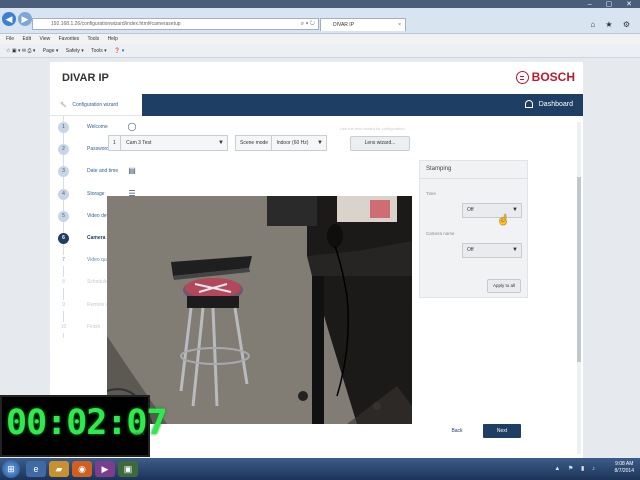 The image size is (640, 480). What do you see at coordinates (138, 433) in the screenshot?
I see `timer-unit: SECS` at bounding box center [138, 433].